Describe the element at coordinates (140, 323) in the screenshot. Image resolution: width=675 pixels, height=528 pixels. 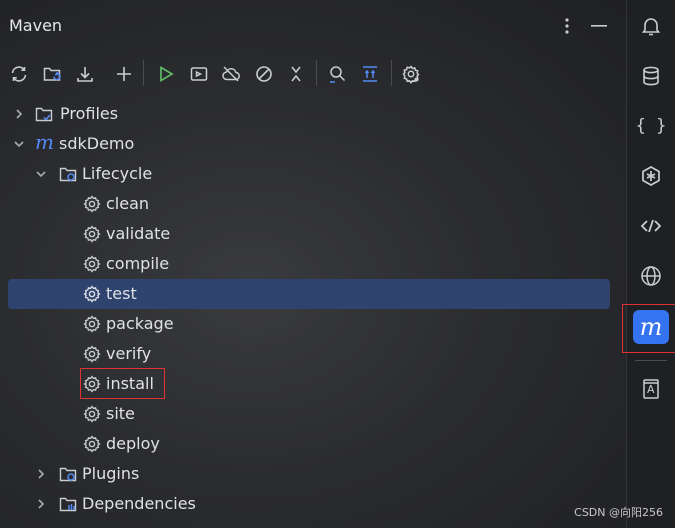
I see `tree-label: package` at that location.